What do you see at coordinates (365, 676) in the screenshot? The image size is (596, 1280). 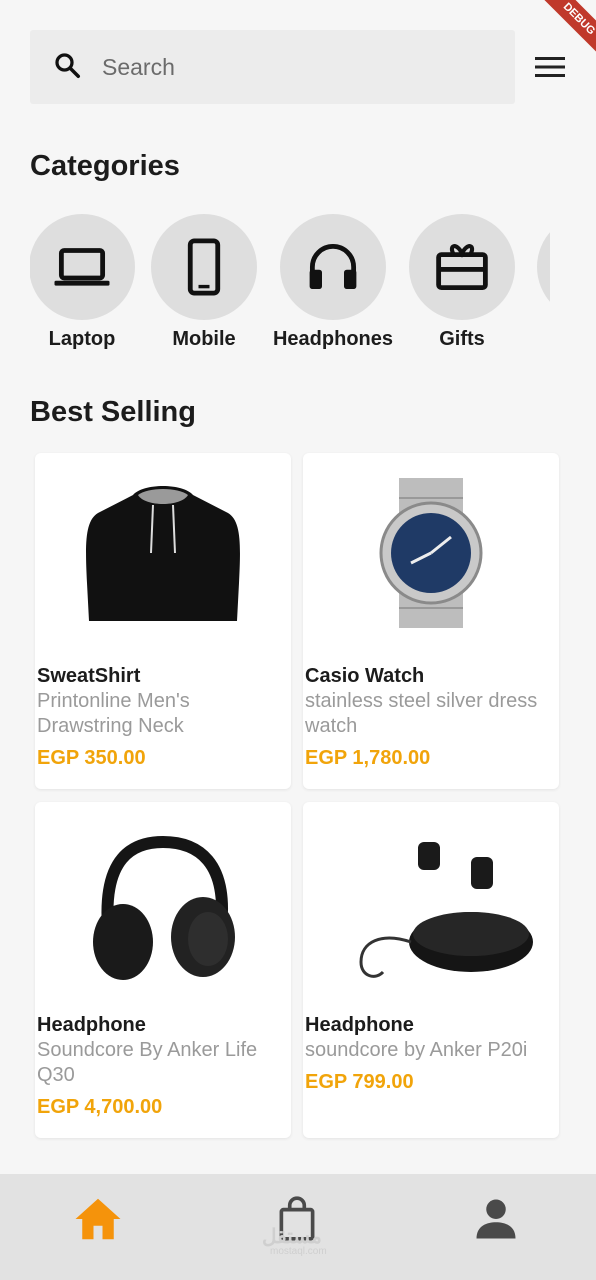 I see `product-name: Casio Watch` at bounding box center [365, 676].